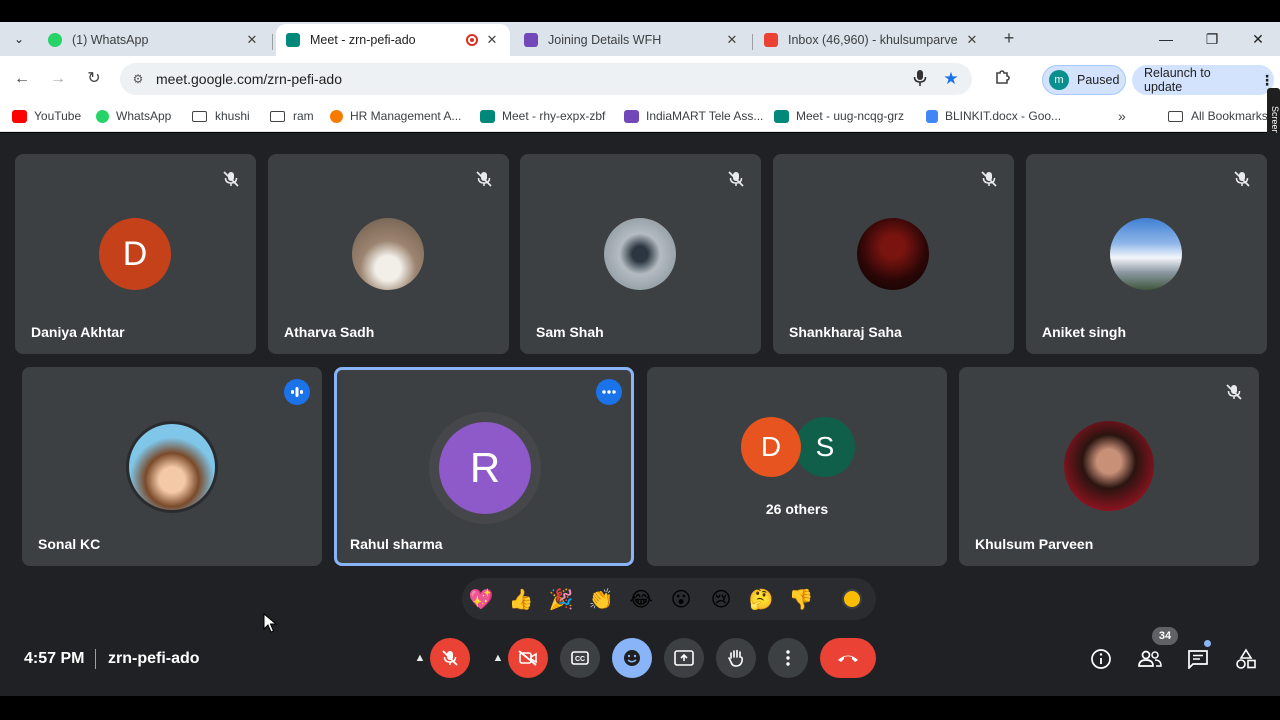 The width and height of the screenshot is (1280, 720). I want to click on bookmark-meet-rhy: Meet - rhy-expx-zbf, so click(542, 116).